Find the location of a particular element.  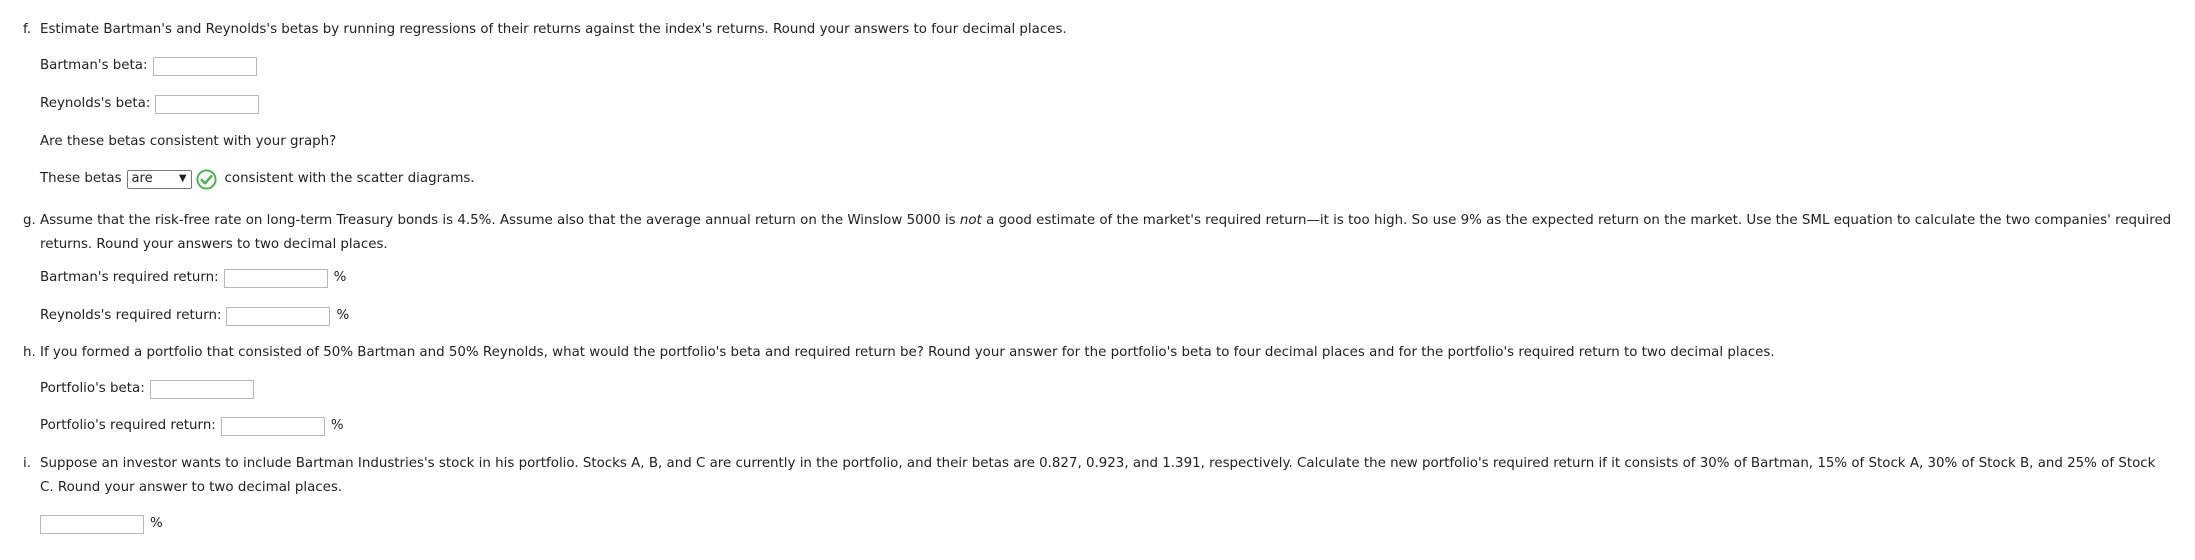

reynolds-return-input is located at coordinates (278, 316).